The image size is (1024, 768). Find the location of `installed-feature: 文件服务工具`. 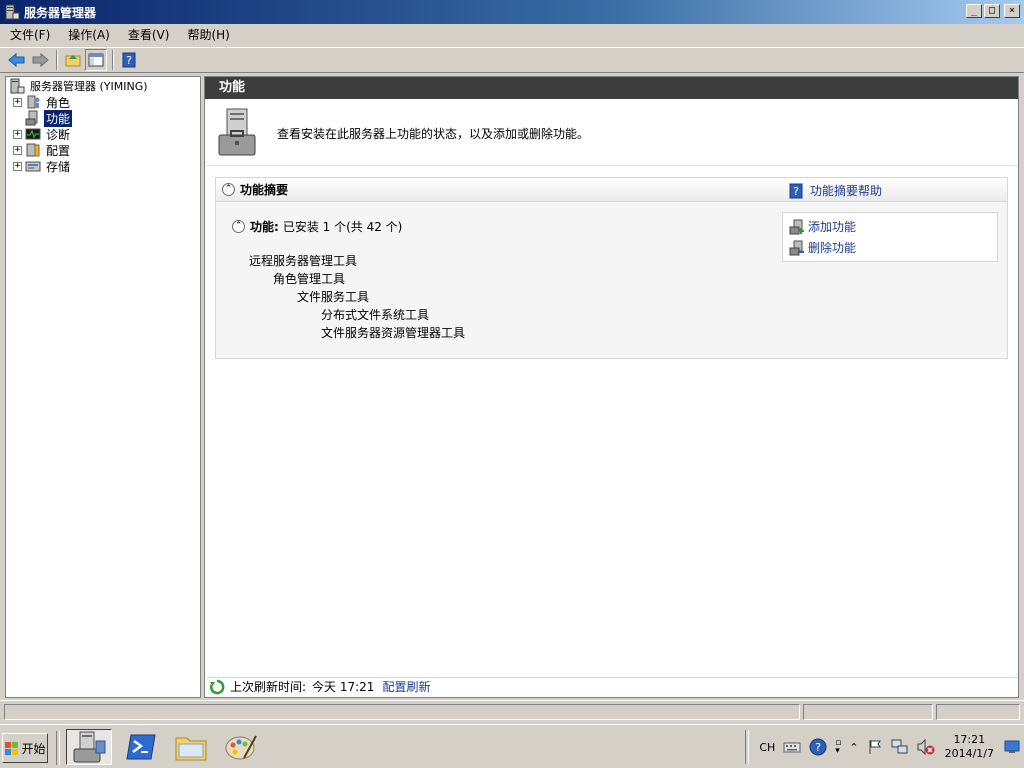

installed-feature: 文件服务工具 is located at coordinates (333, 297).